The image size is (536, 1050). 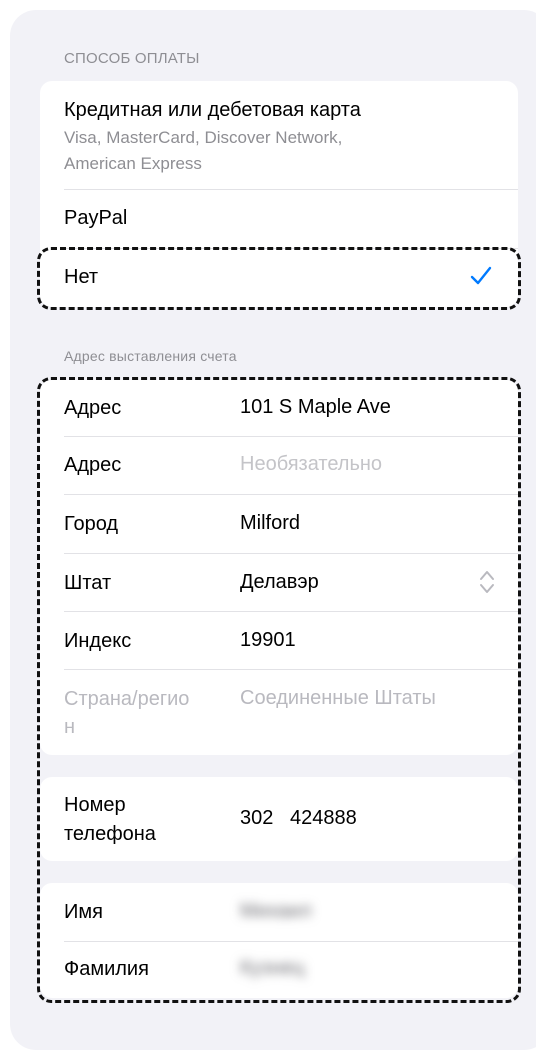 I want to click on first-name-row: Имя Михаил, so click(x=279, y=912).